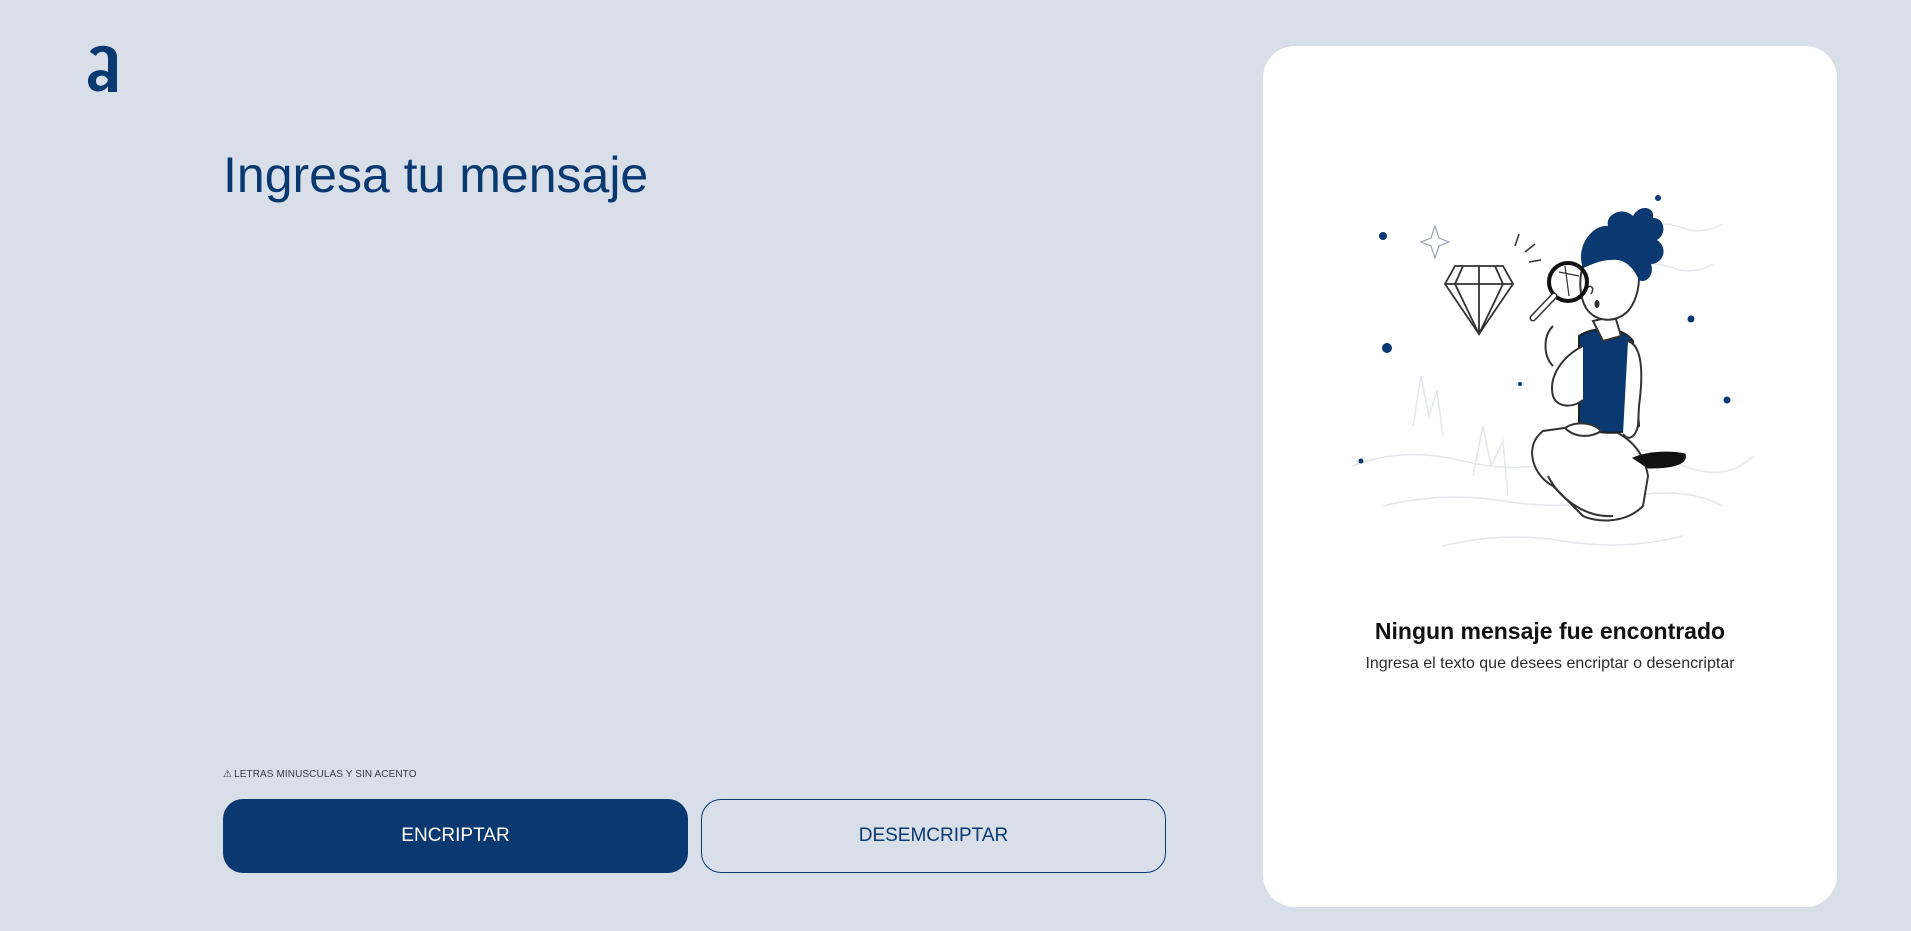  What do you see at coordinates (1548, 396) in the screenshot?
I see `person-magnifying-glass-icon` at bounding box center [1548, 396].